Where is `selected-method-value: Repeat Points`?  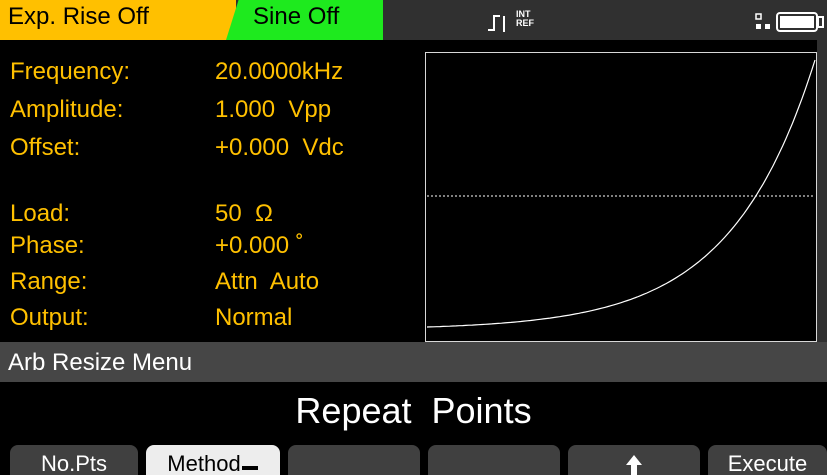
selected-method-value: Repeat Points is located at coordinates (413, 410).